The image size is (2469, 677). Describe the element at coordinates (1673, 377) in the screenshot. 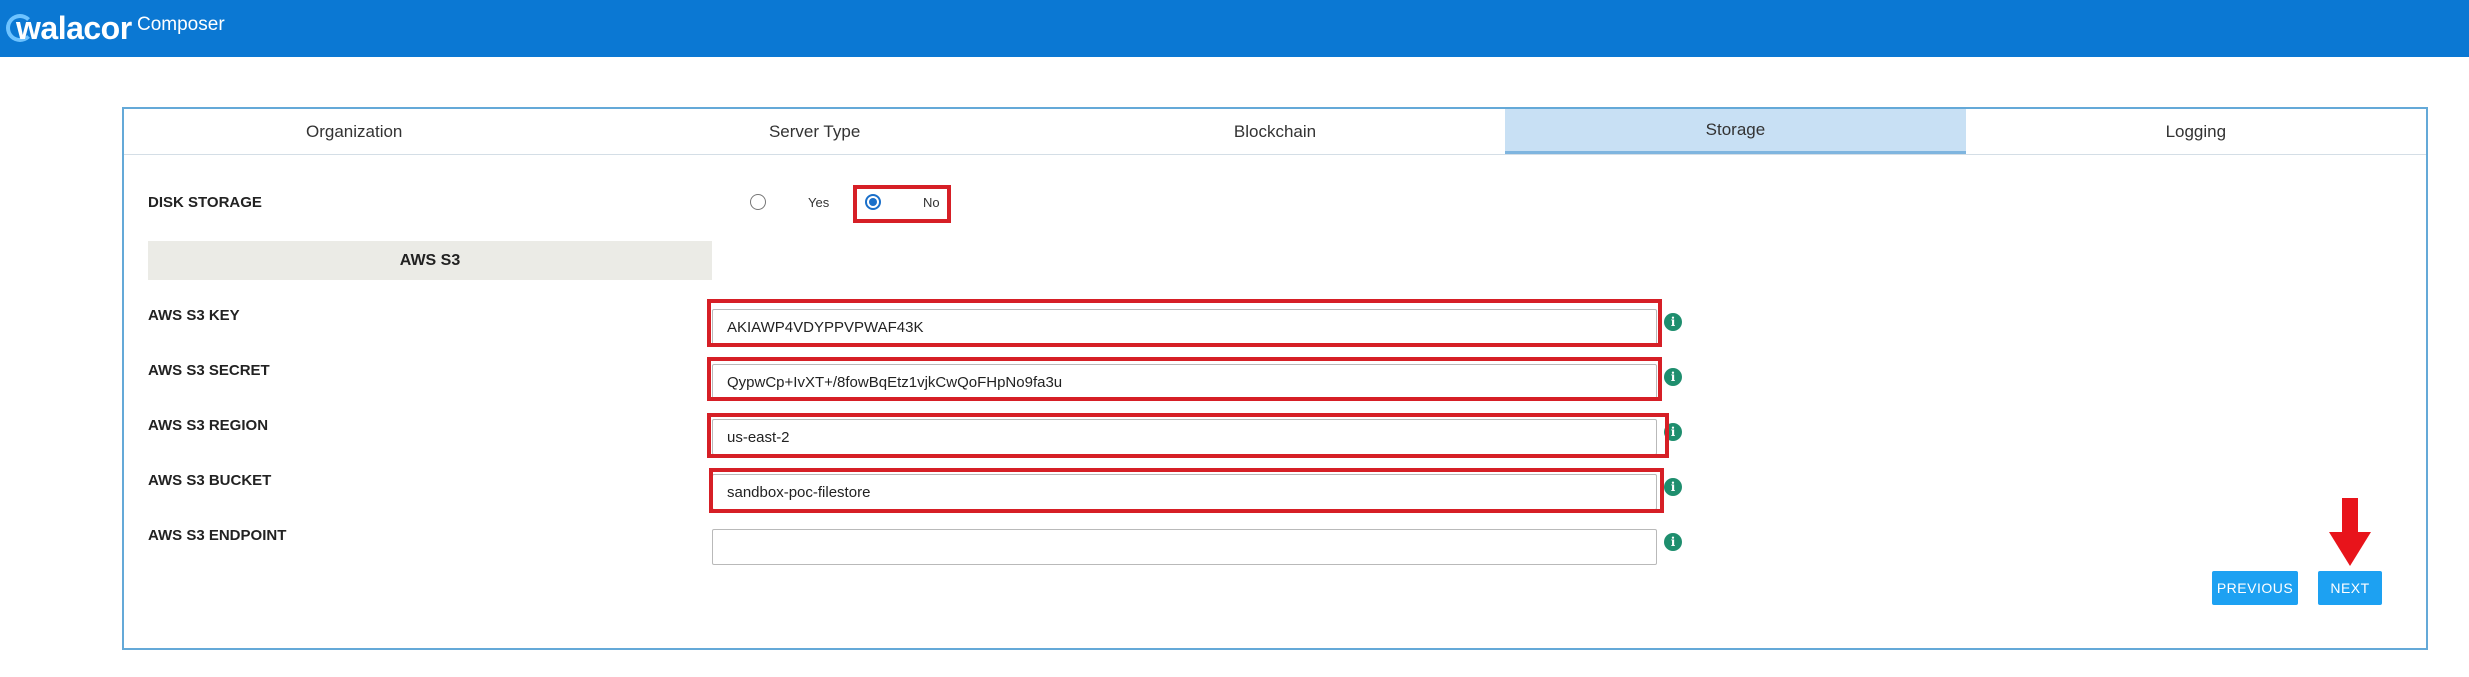

I see `aws-s3-secret-info-icon: i` at that location.